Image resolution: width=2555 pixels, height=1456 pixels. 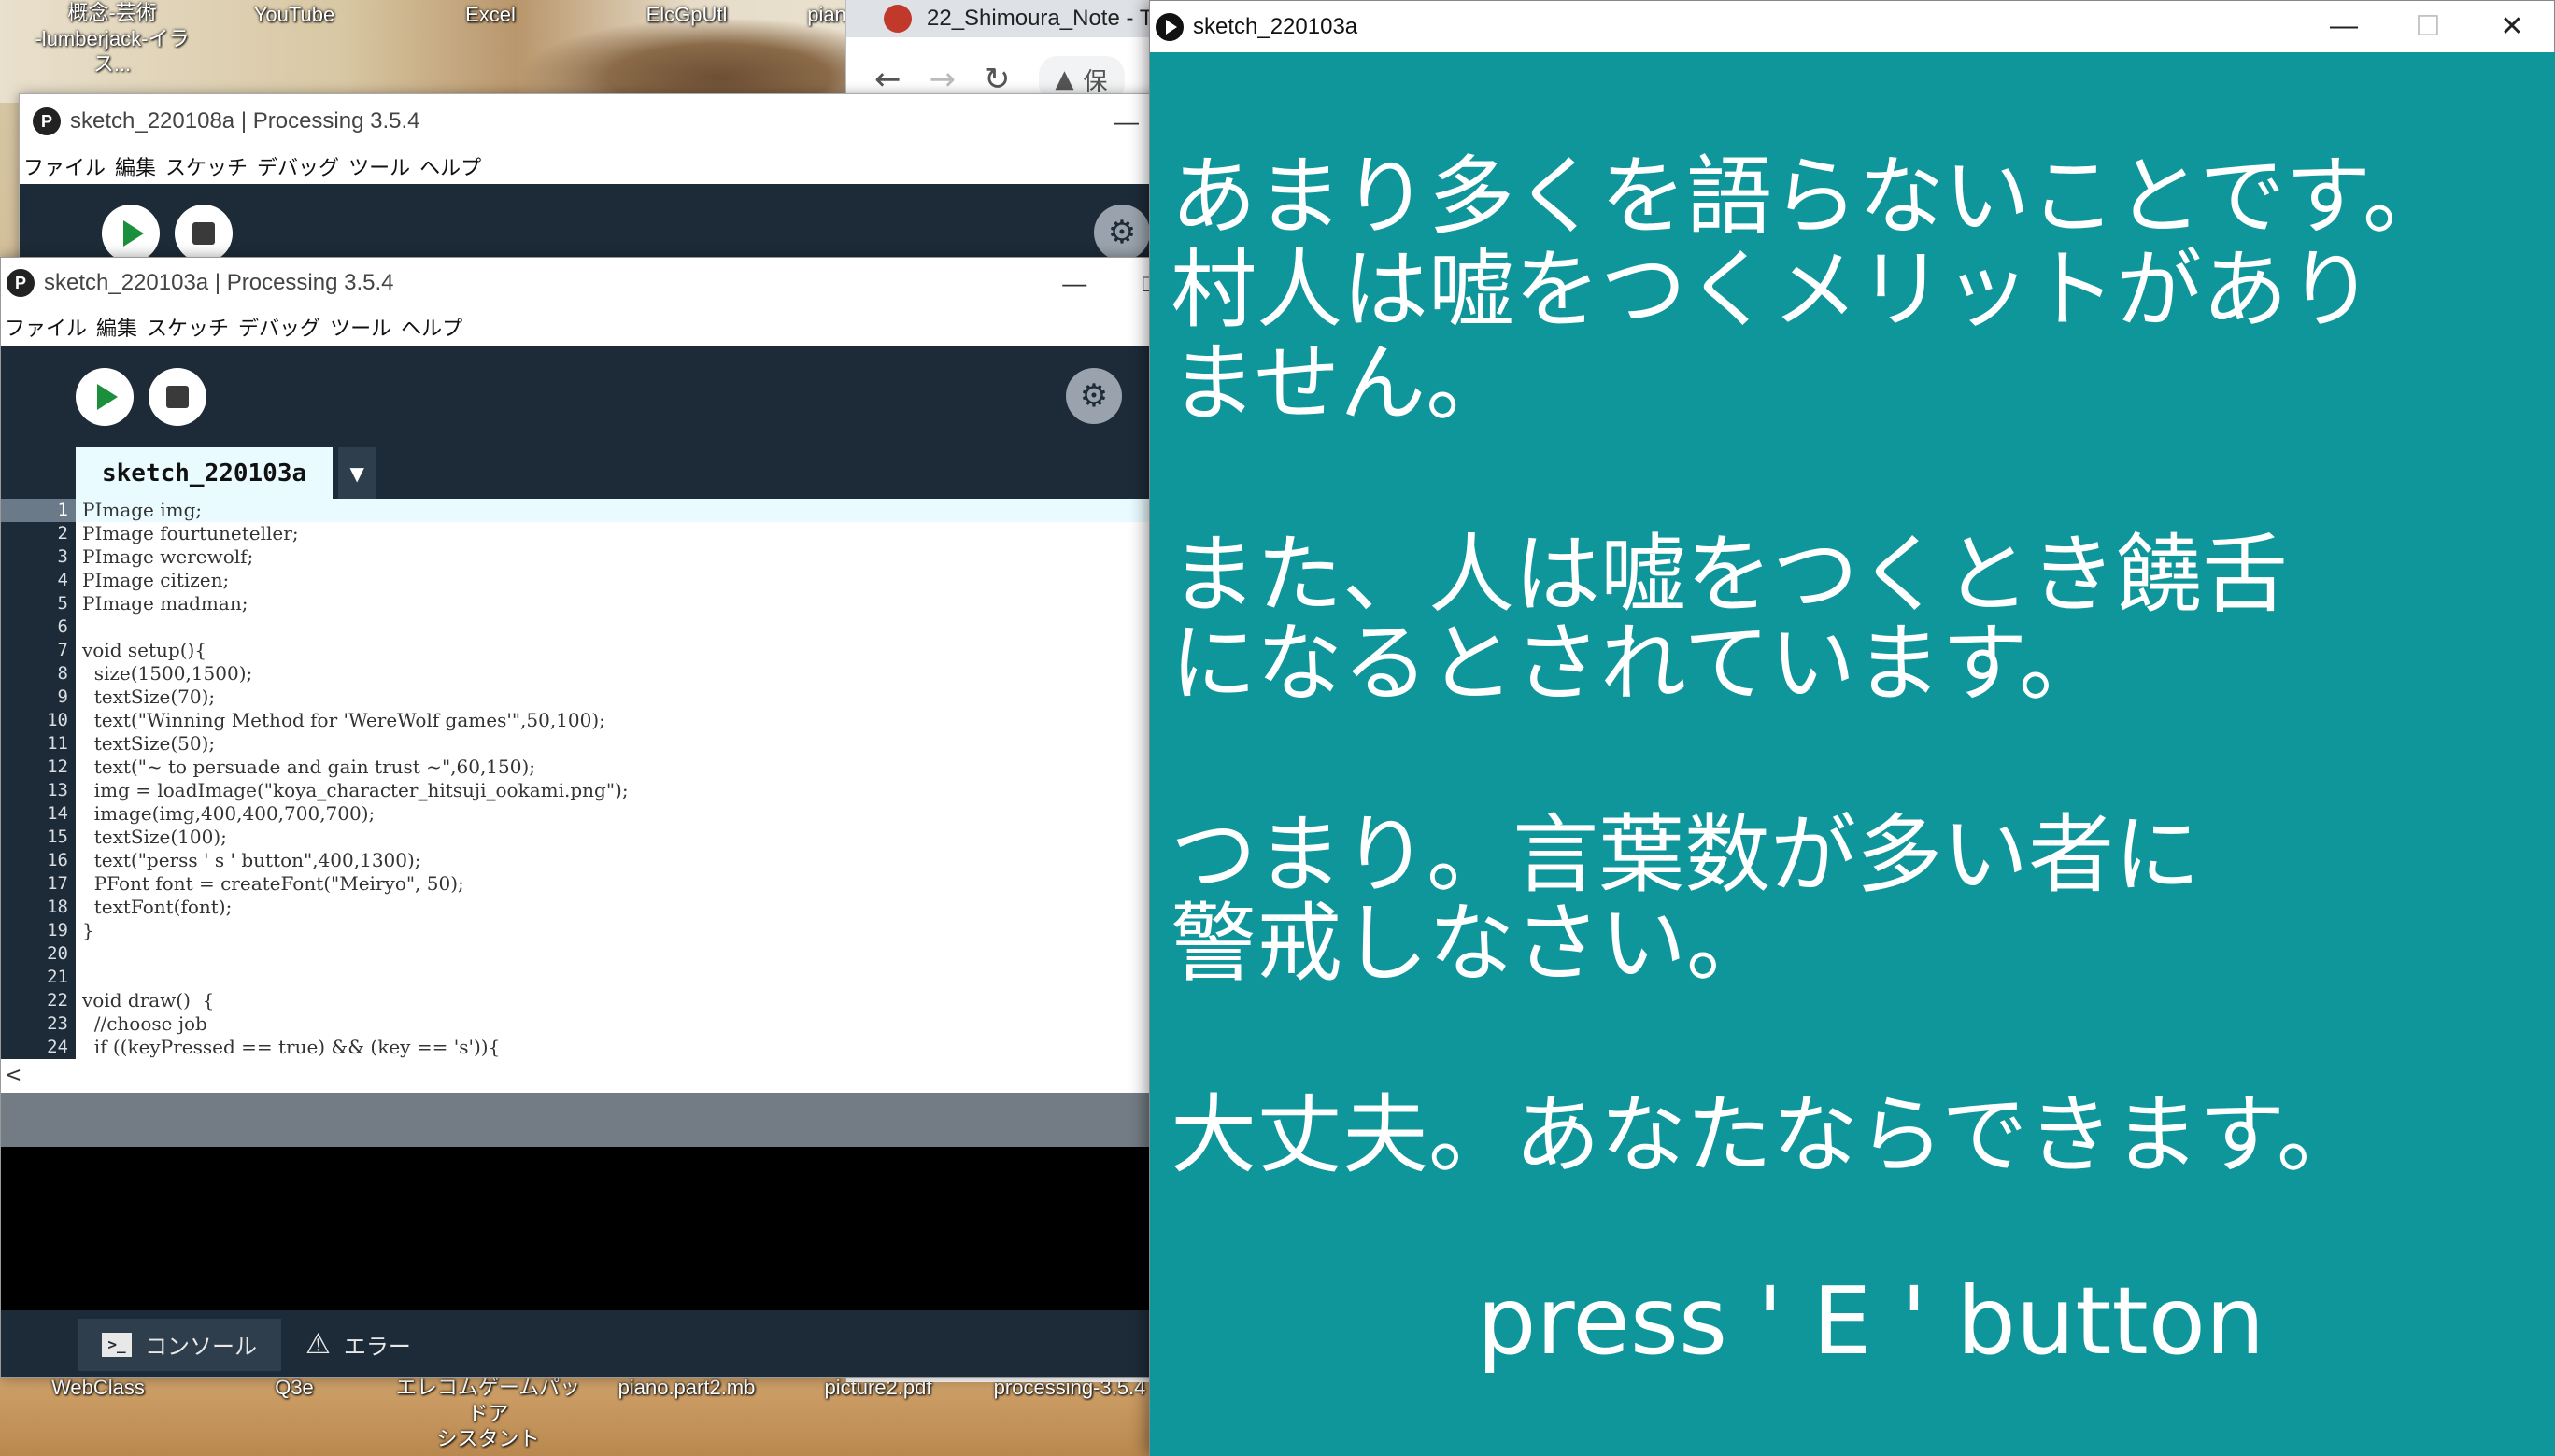 What do you see at coordinates (57, 907) in the screenshot?
I see `line-number: 18` at bounding box center [57, 907].